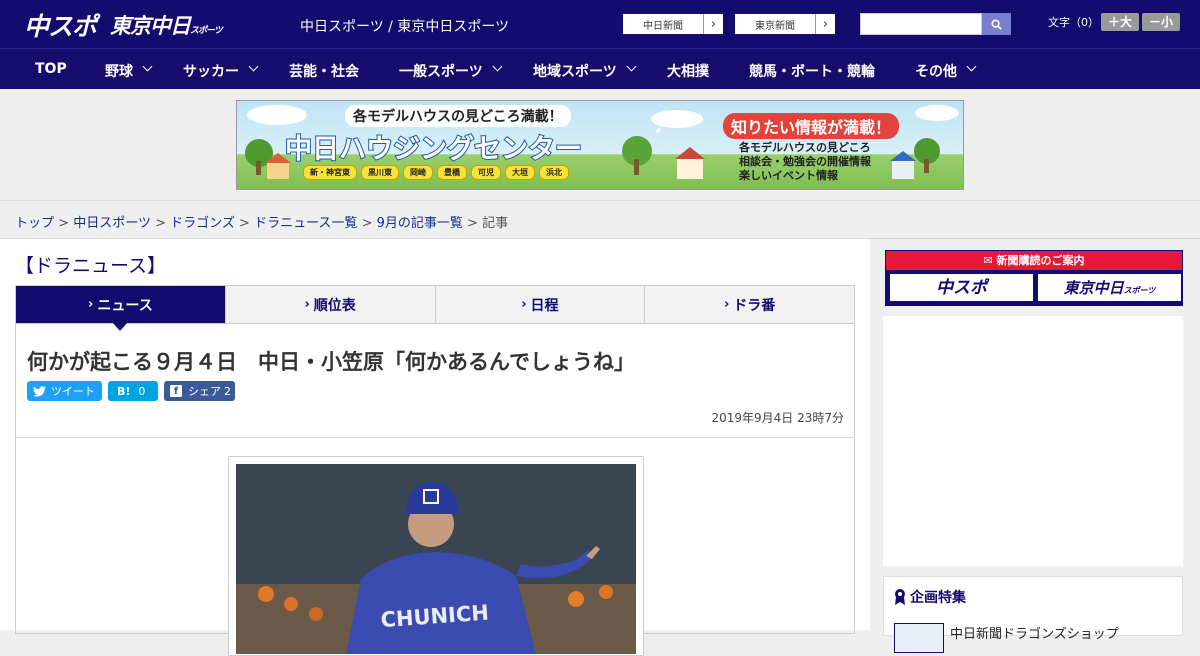  What do you see at coordinates (73, 391) in the screenshot?
I see `tweet-label: ツイート` at bounding box center [73, 391].